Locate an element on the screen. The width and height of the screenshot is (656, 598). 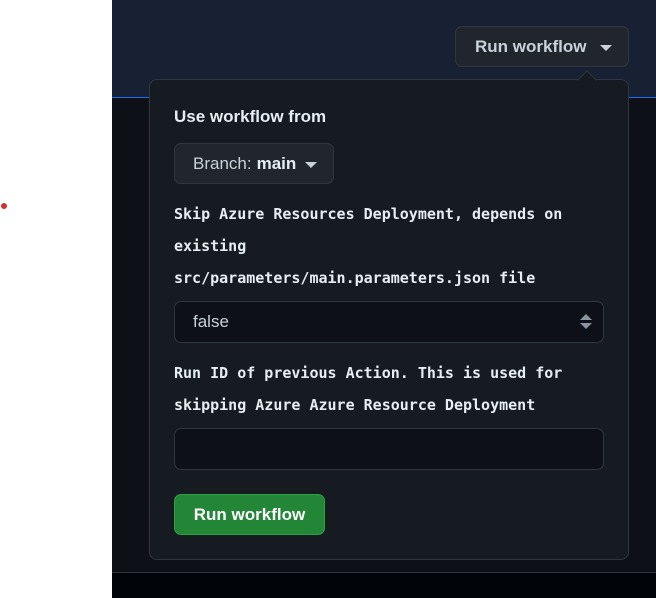
label-line: existing is located at coordinates (210, 246).